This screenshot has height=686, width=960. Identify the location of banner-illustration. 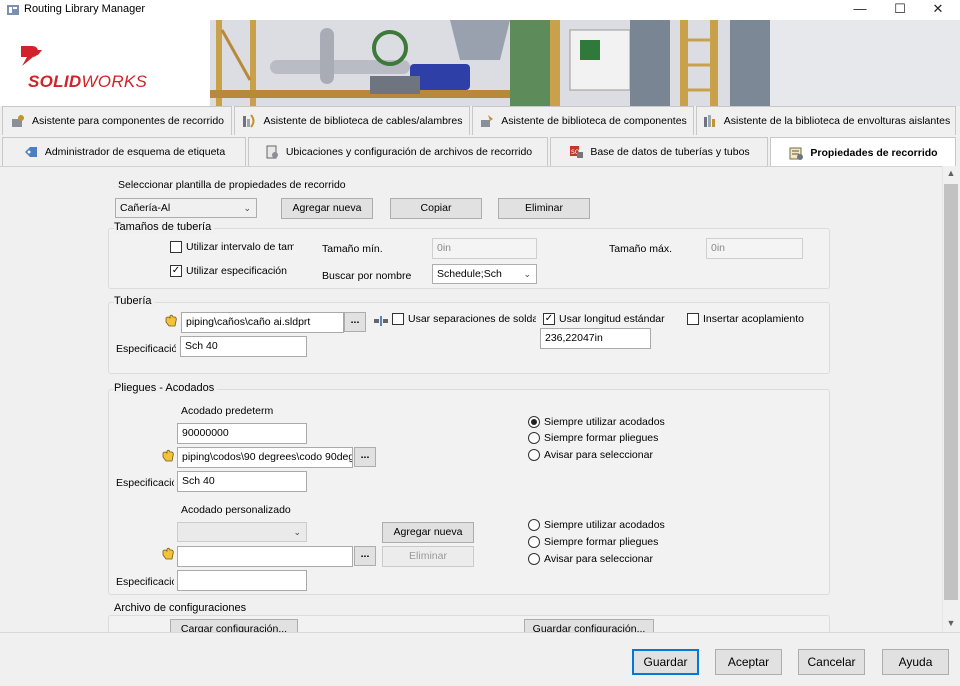
(585, 63).